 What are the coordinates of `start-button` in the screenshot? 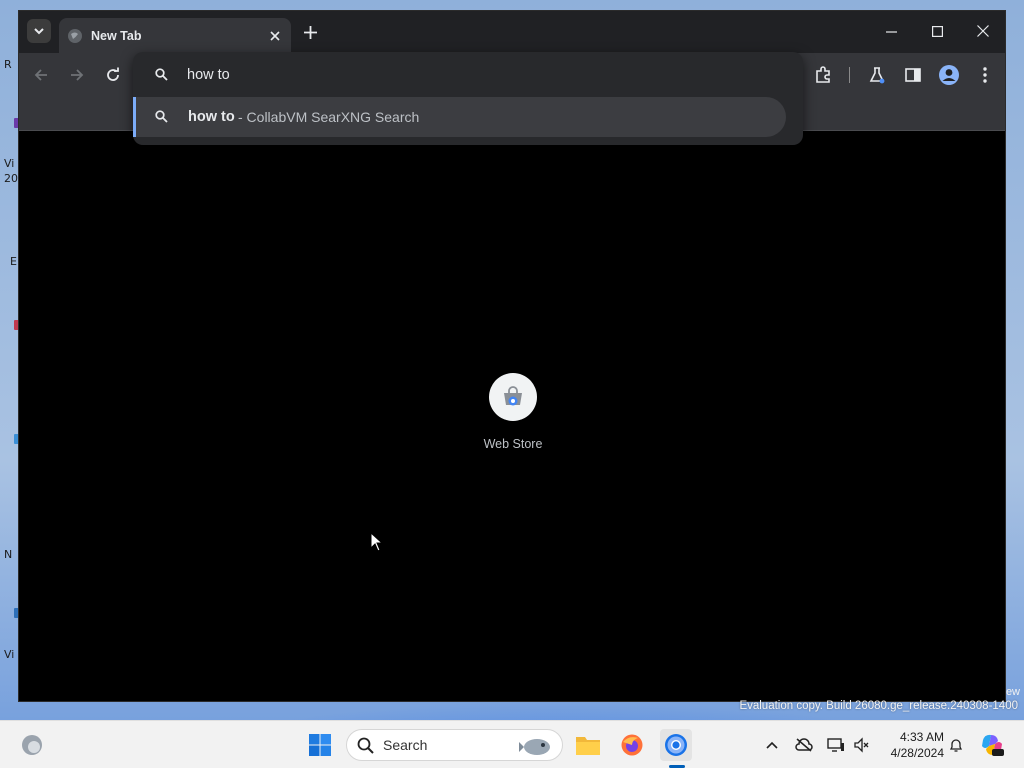 It's located at (320, 745).